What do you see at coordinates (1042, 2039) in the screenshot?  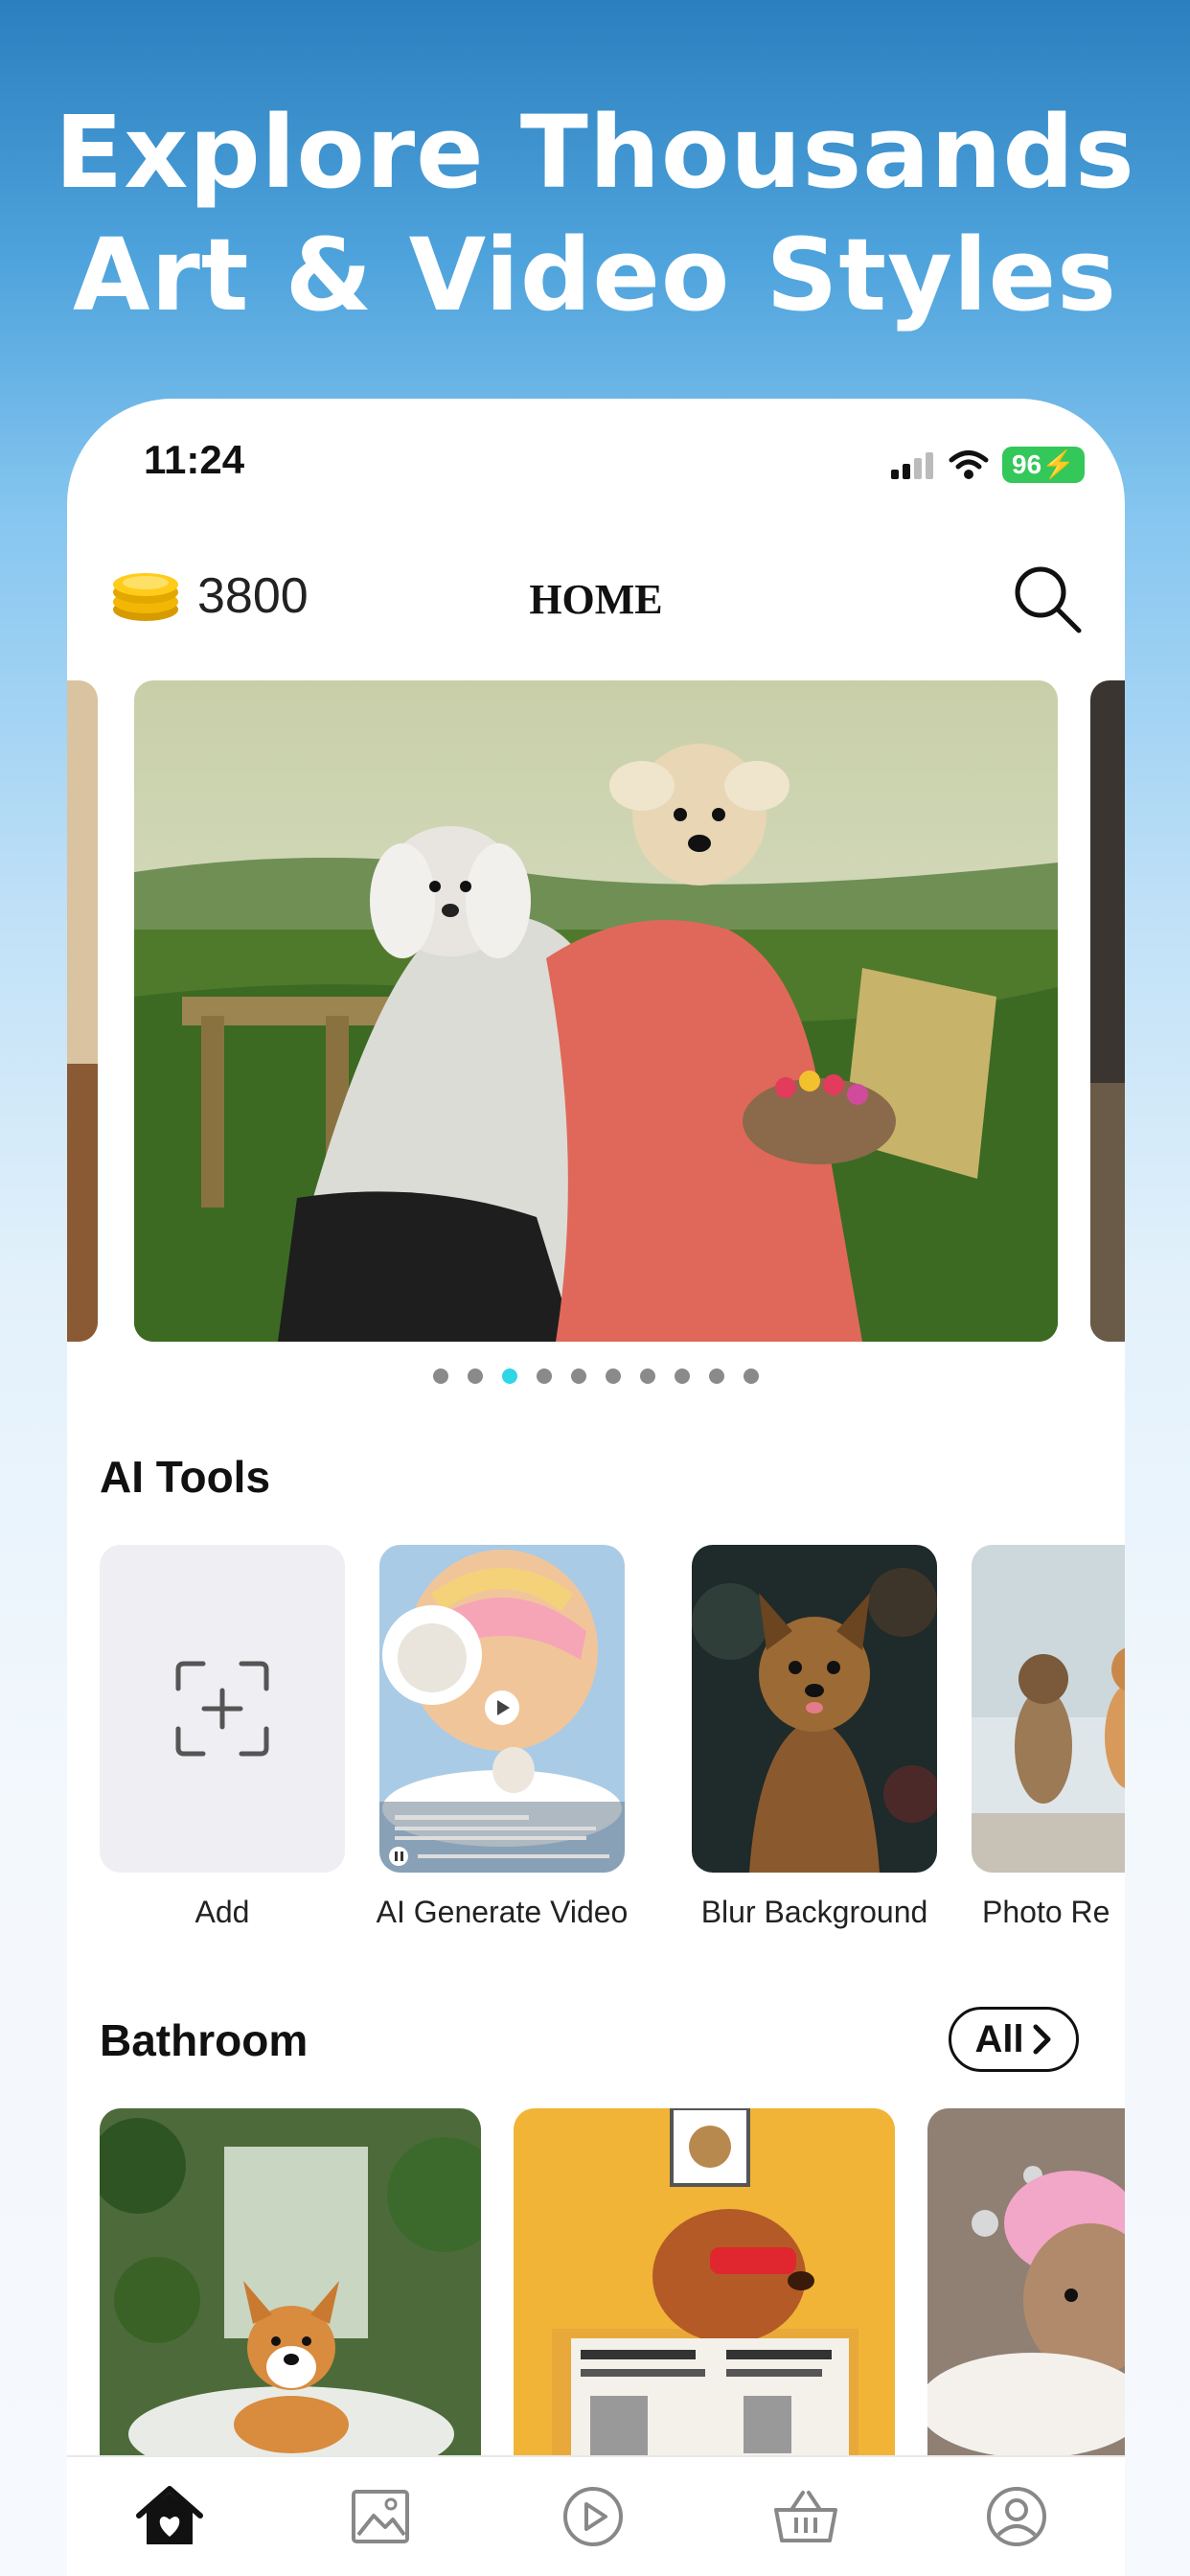 I see `chevron-right-icon` at bounding box center [1042, 2039].